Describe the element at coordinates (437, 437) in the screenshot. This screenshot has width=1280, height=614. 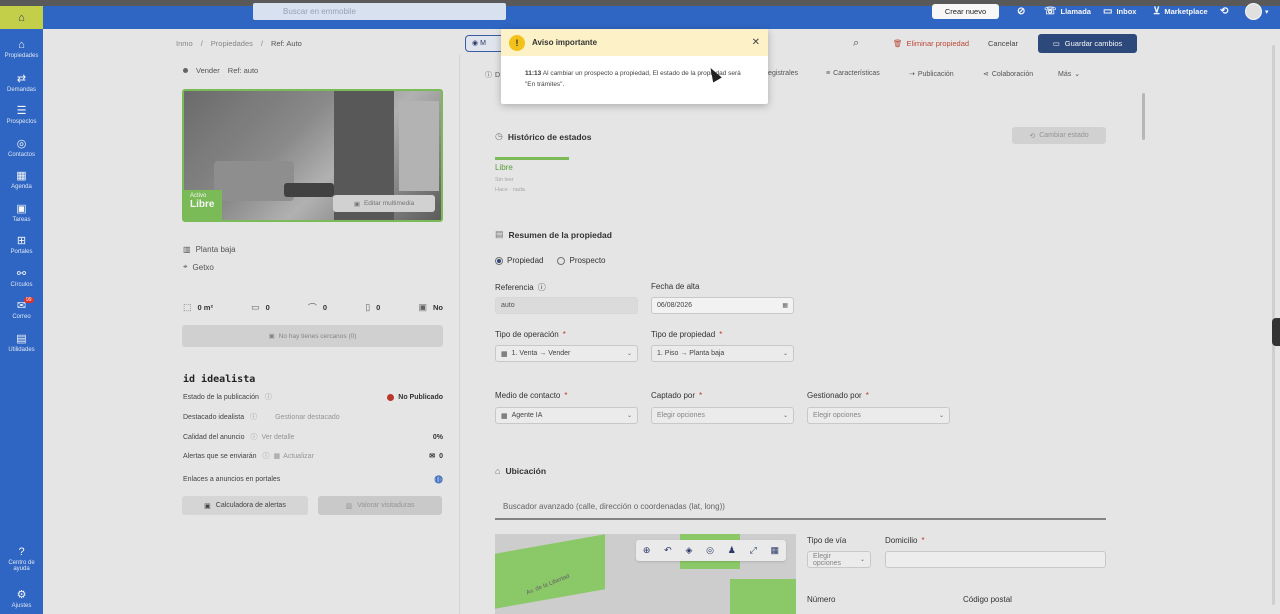
I see `row-value: 0%` at that location.